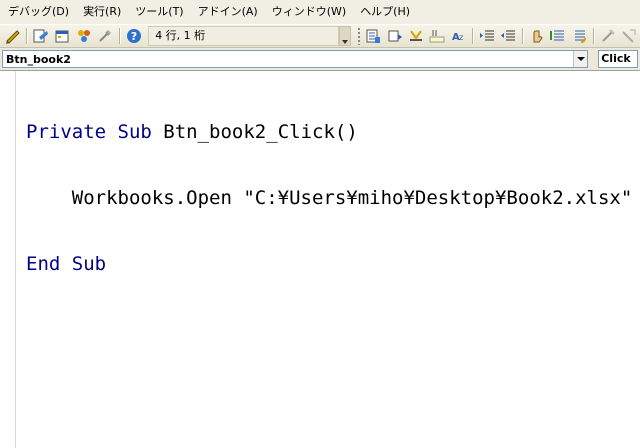 This screenshot has width=640, height=448. What do you see at coordinates (228, 12) in the screenshot?
I see `menu-addins: アドイン(A)` at bounding box center [228, 12].